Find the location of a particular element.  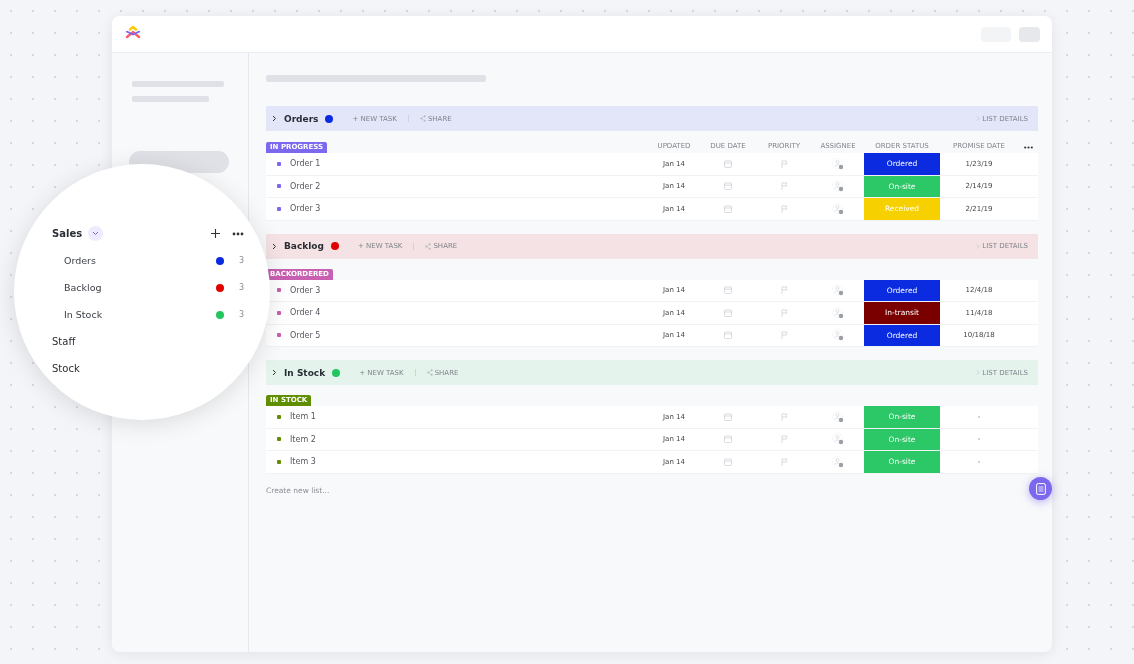

space-name: Stock is located at coordinates (66, 368).